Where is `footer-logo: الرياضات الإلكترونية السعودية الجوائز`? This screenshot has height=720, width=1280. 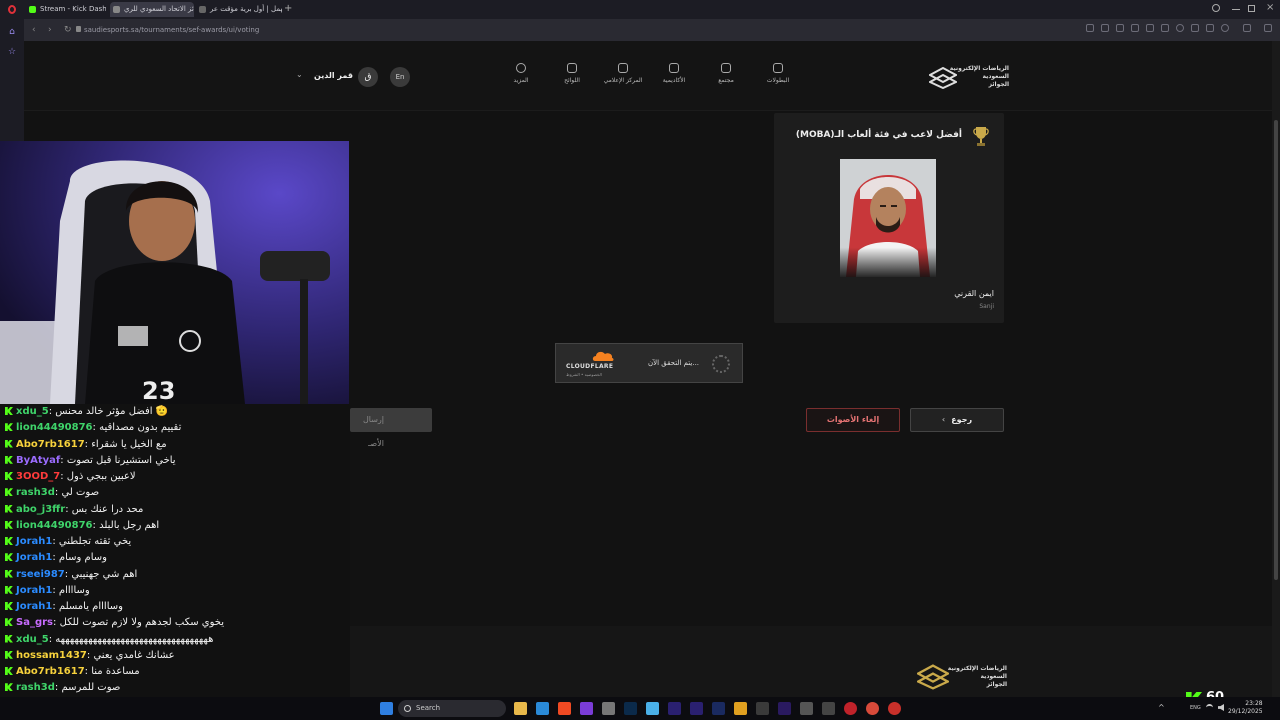
footer-logo: الرياضات الإلكترونية السعودية الجوائز is located at coordinates (962, 679).